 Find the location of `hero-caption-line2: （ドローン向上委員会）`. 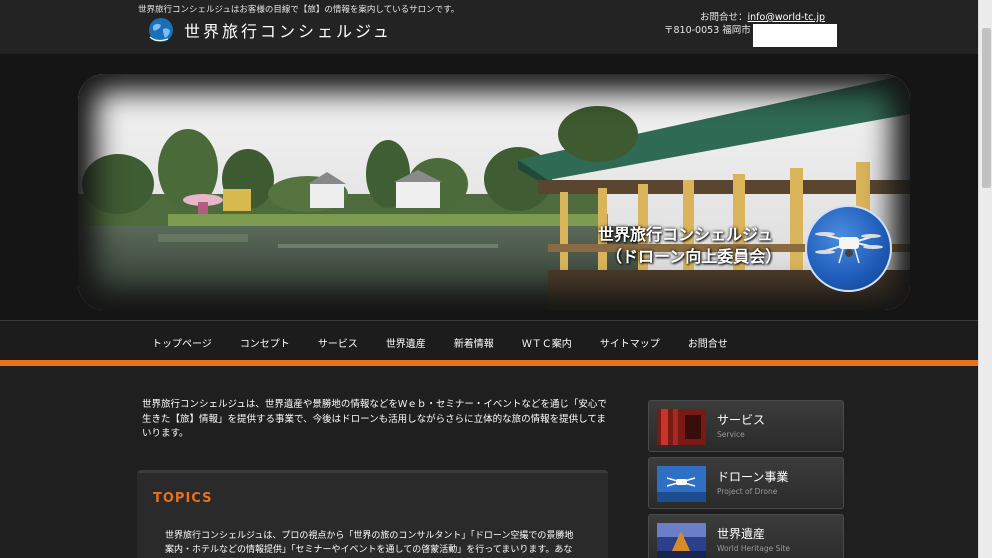

hero-caption-line2: （ドローン向上委員会） is located at coordinates (694, 256).